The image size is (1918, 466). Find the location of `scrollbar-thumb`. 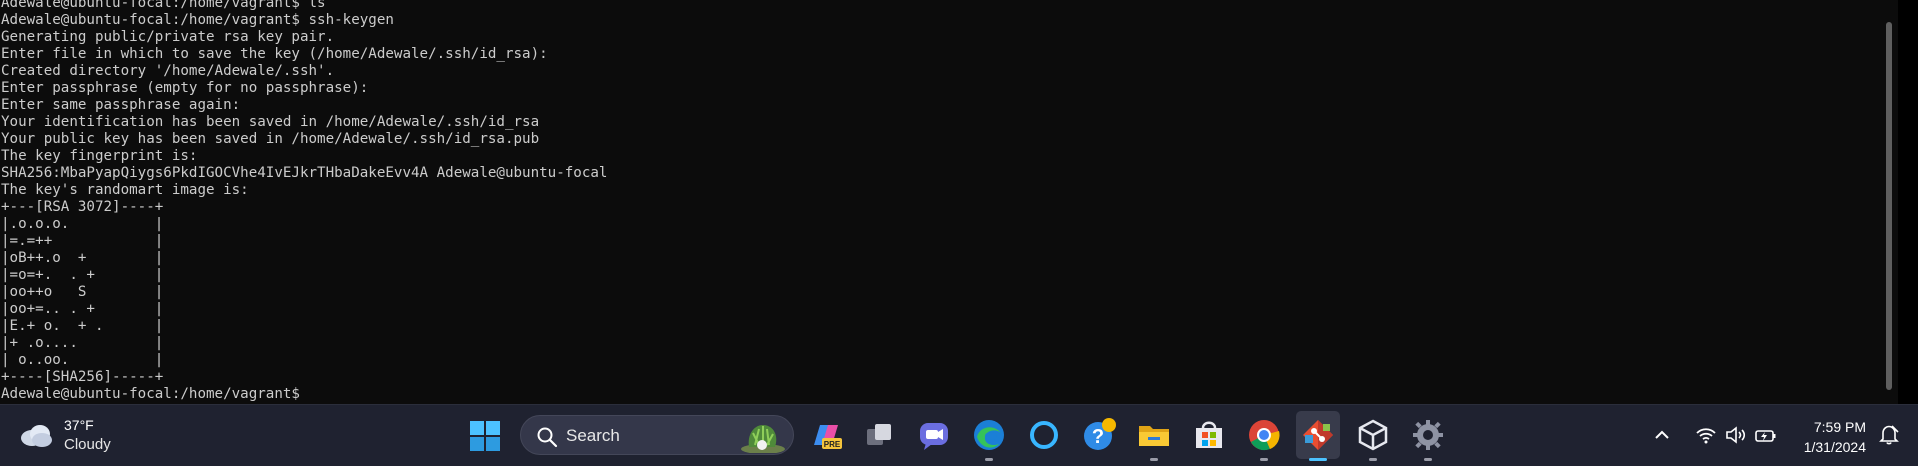

scrollbar-thumb is located at coordinates (1889, 206).